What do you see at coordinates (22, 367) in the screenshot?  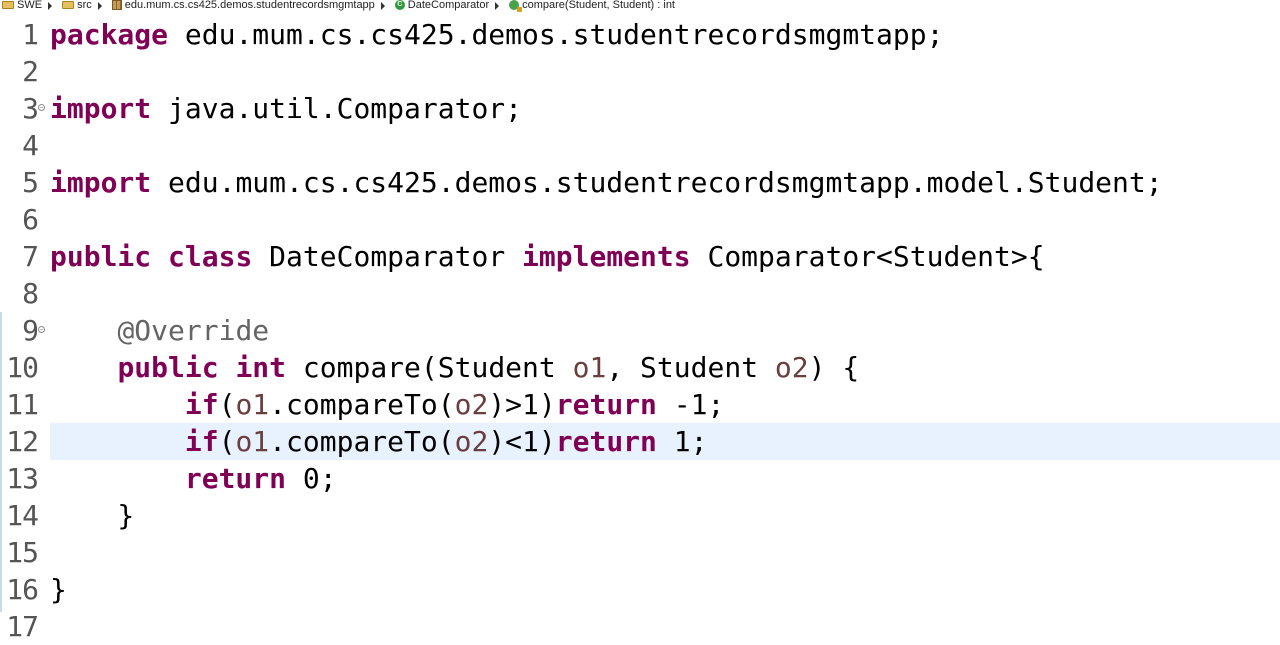 I see `line-number: 10` at bounding box center [22, 367].